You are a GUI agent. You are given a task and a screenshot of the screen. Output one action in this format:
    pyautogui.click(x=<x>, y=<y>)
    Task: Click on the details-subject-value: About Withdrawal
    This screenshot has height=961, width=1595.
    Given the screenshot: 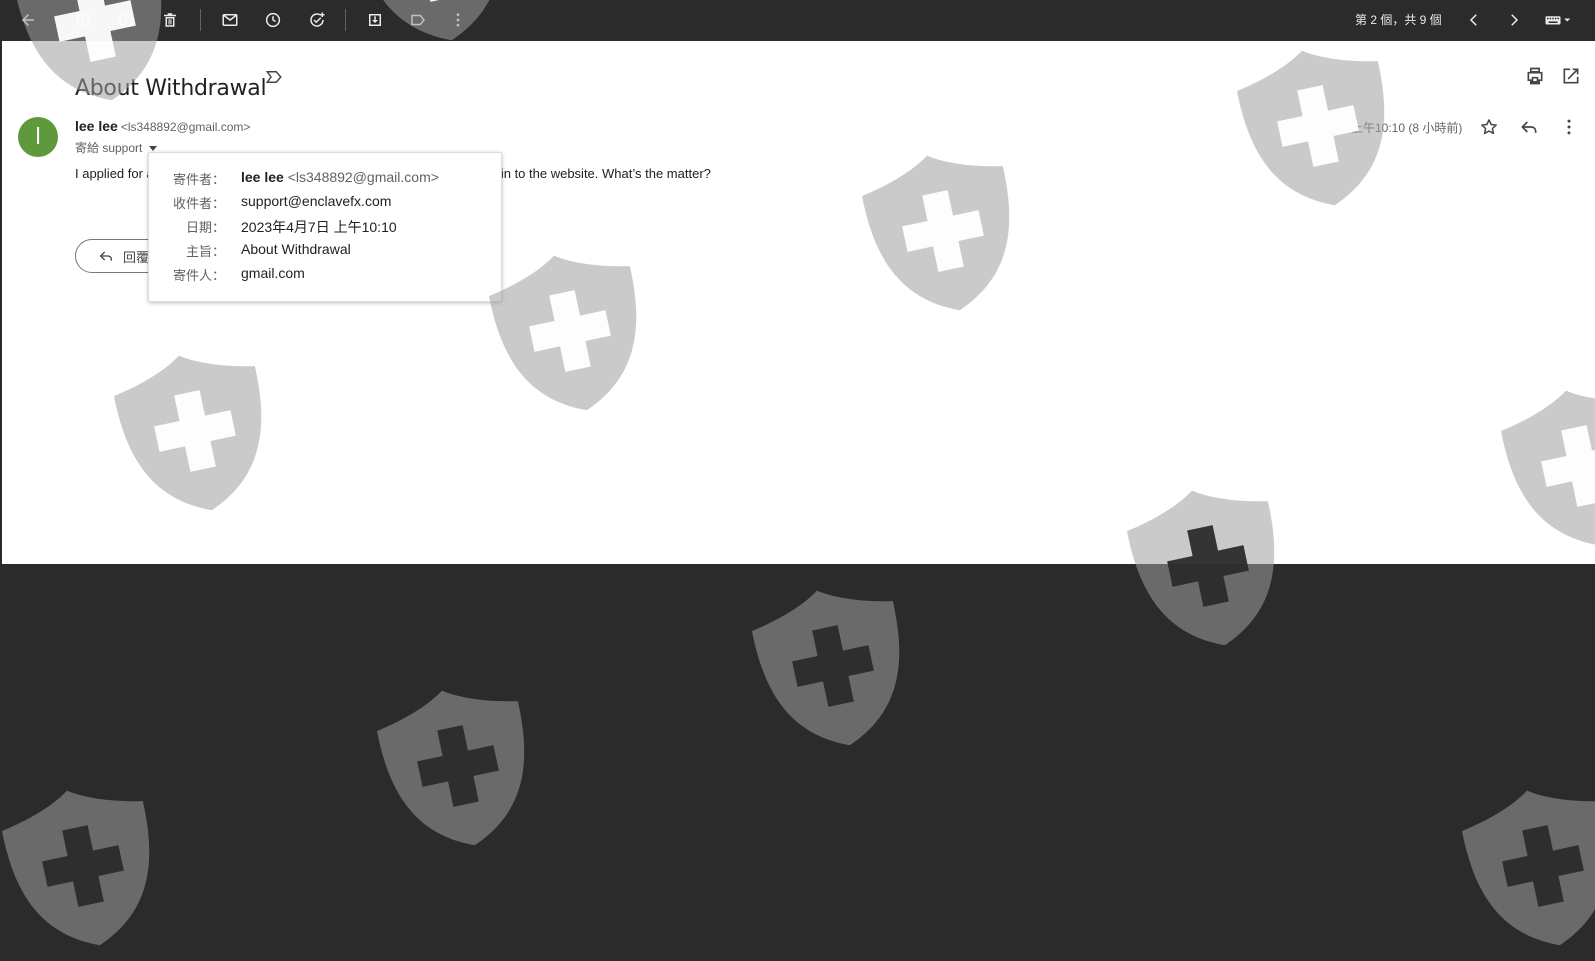 What is the action you would take?
    pyautogui.click(x=296, y=249)
    